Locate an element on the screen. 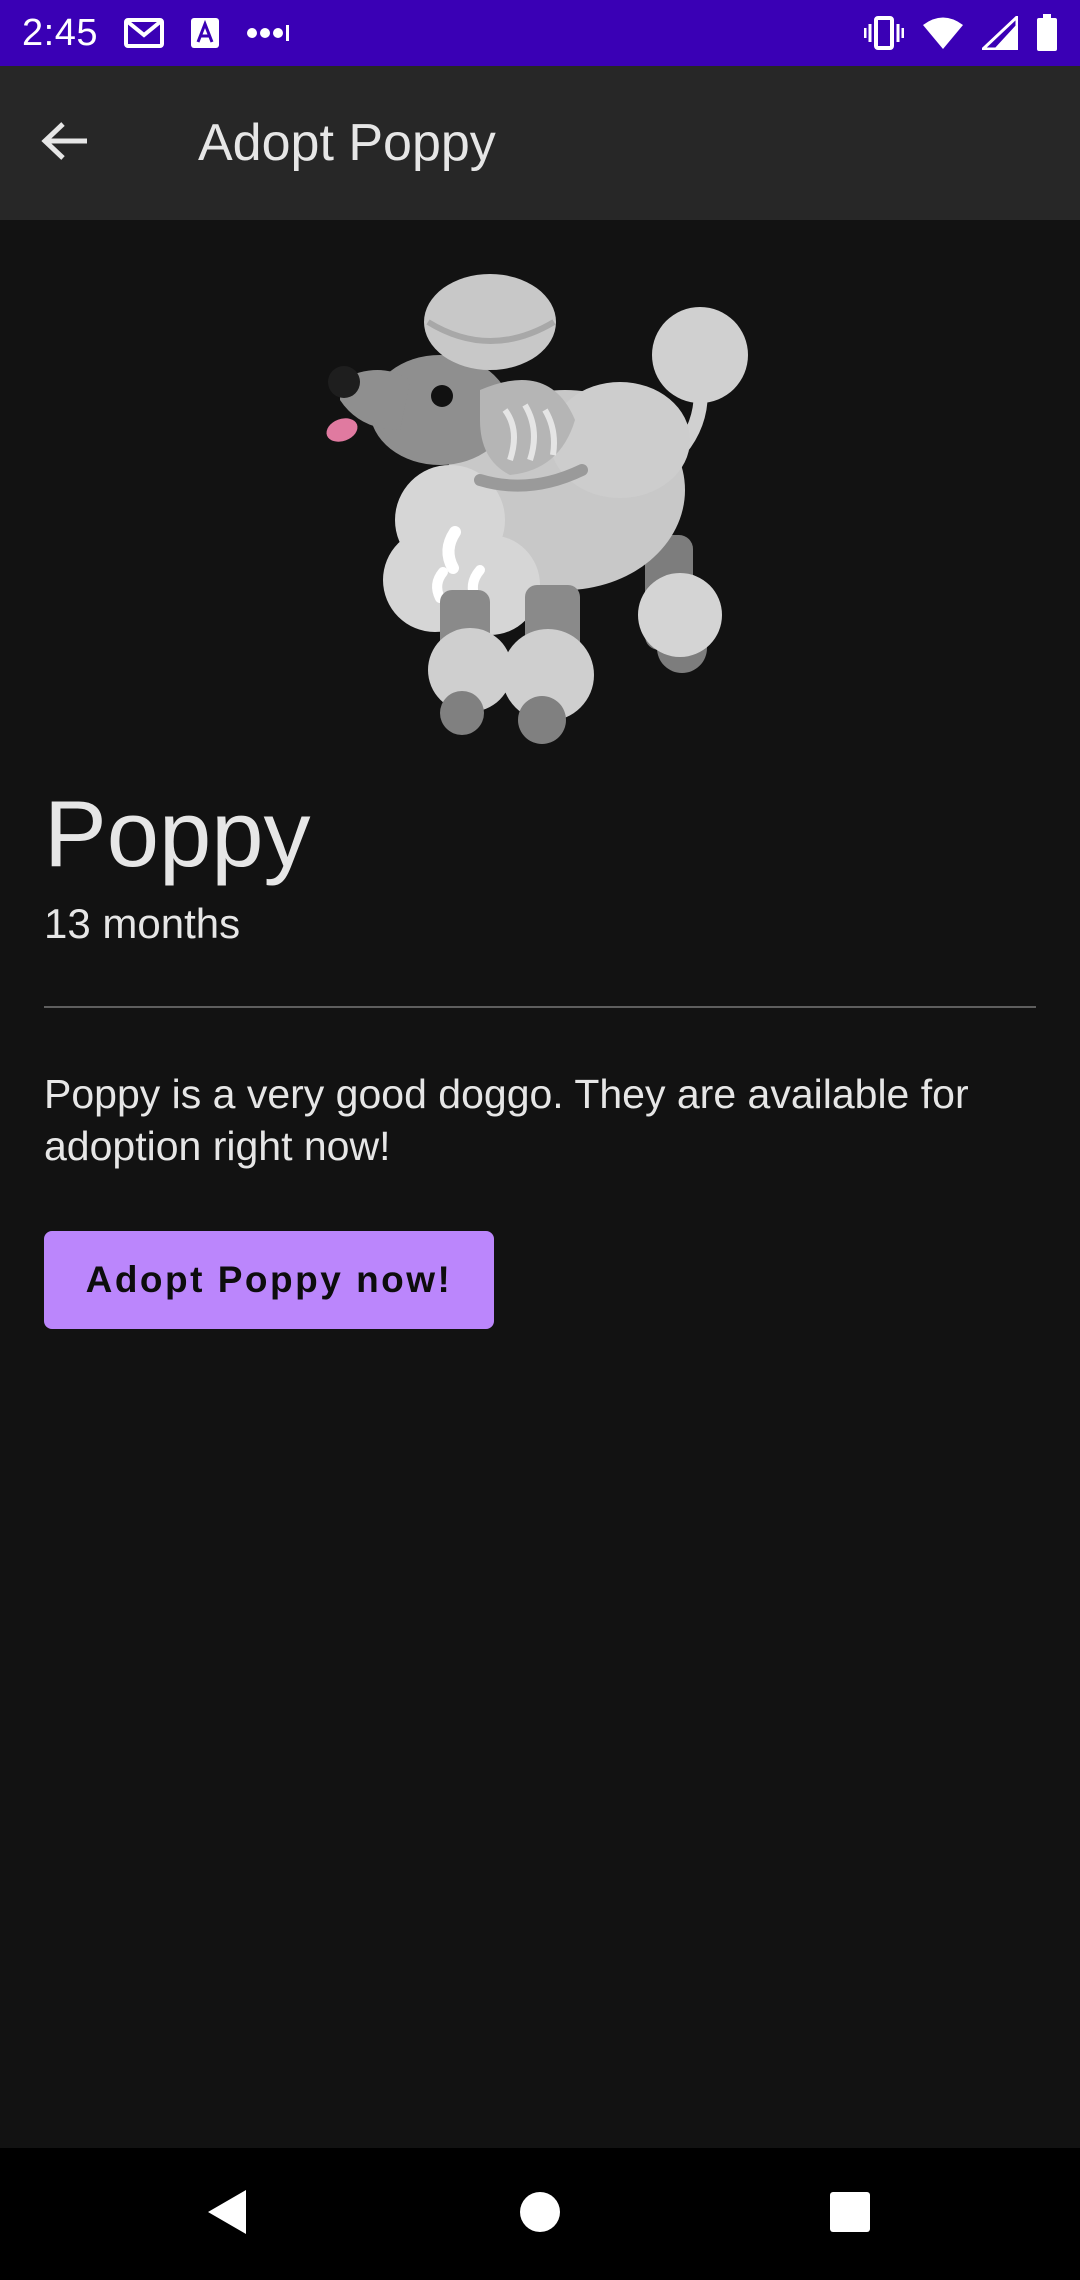 This screenshot has width=1080, height=2280. wifi-icon is located at coordinates (943, 33).